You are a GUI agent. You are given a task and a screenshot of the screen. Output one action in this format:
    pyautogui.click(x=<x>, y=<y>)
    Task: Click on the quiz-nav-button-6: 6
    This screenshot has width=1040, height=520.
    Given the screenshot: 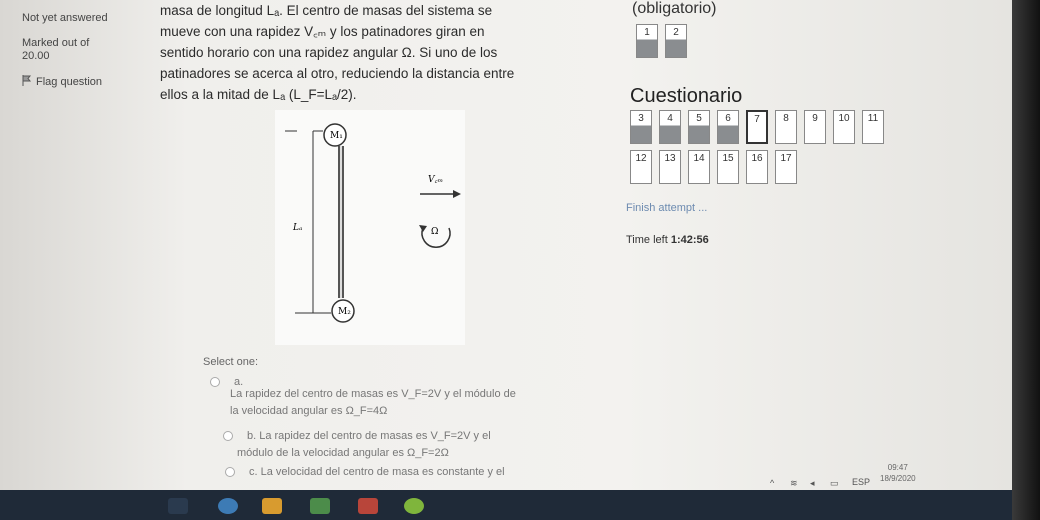 What is the action you would take?
    pyautogui.click(x=728, y=127)
    